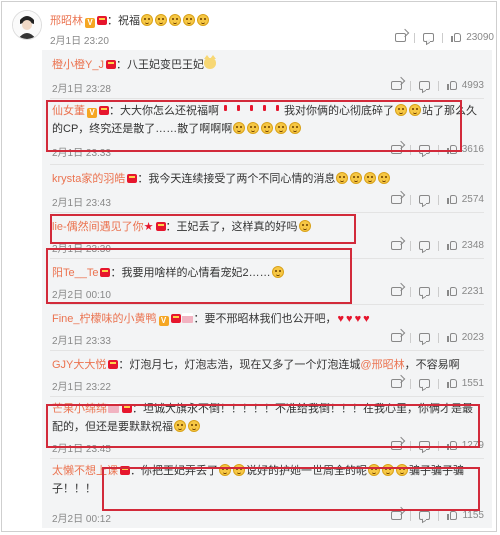 This screenshot has width=500, height=535. I want to click on like-count: 3616, so click(472, 149).